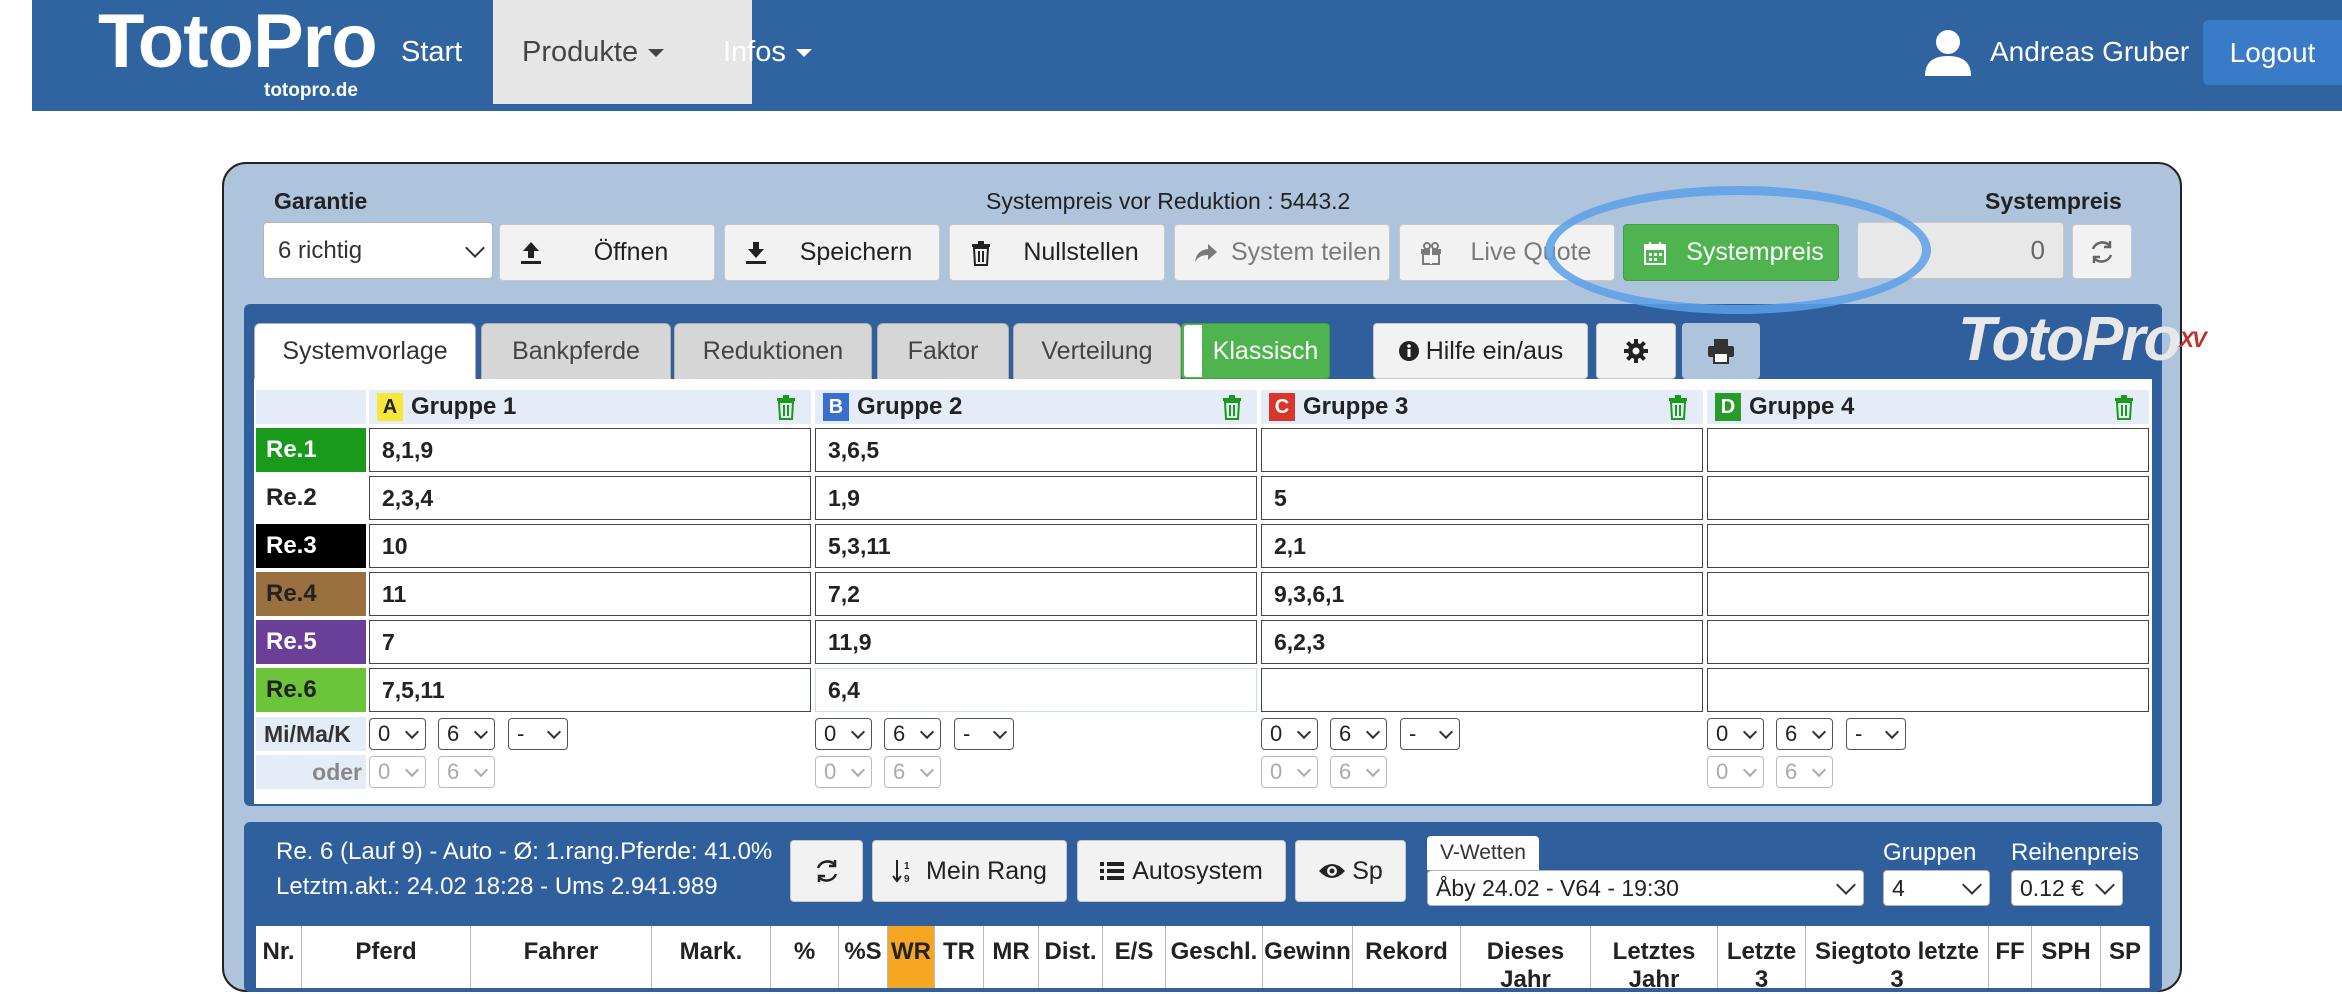 The height and width of the screenshot is (994, 2342). Describe the element at coordinates (1876, 734) in the screenshot. I see `mimak-select-g4-3: -` at that location.